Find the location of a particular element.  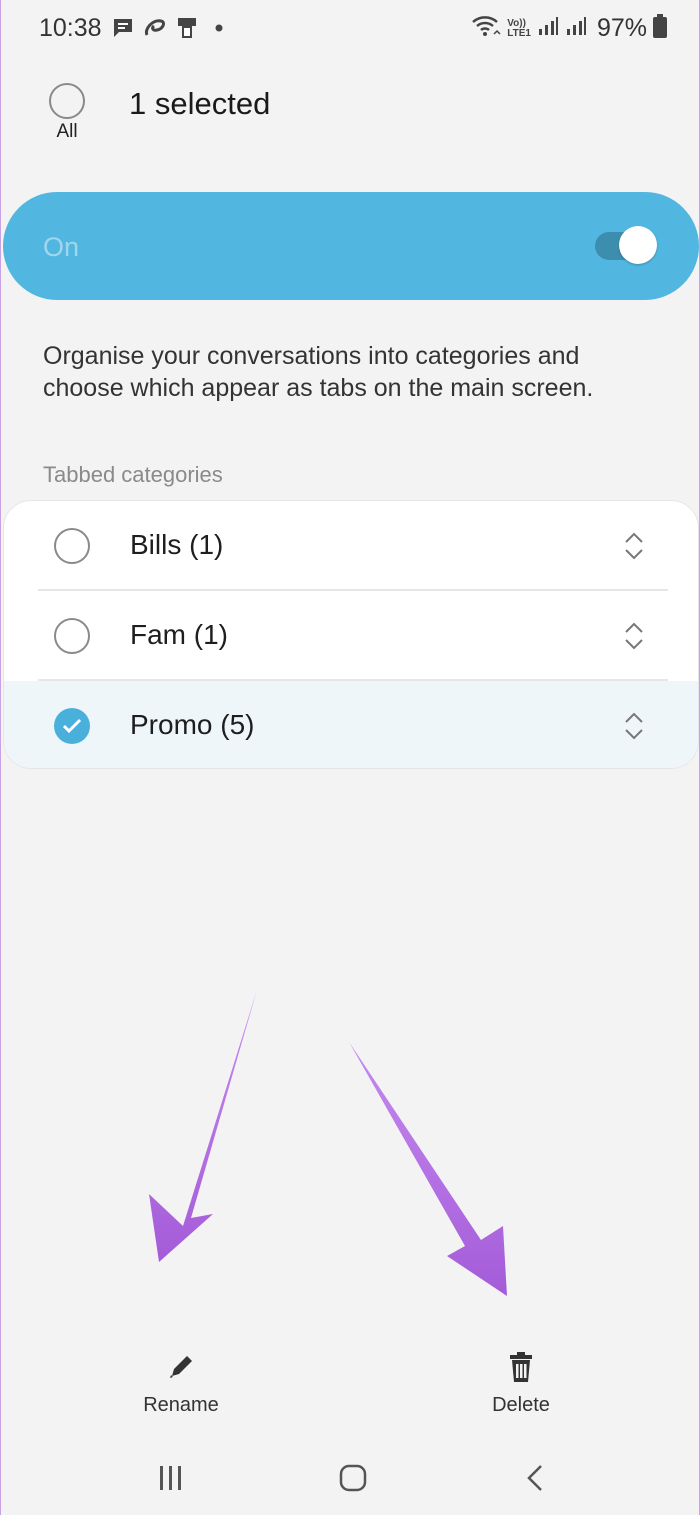

select-all-label: All is located at coordinates (67, 131).